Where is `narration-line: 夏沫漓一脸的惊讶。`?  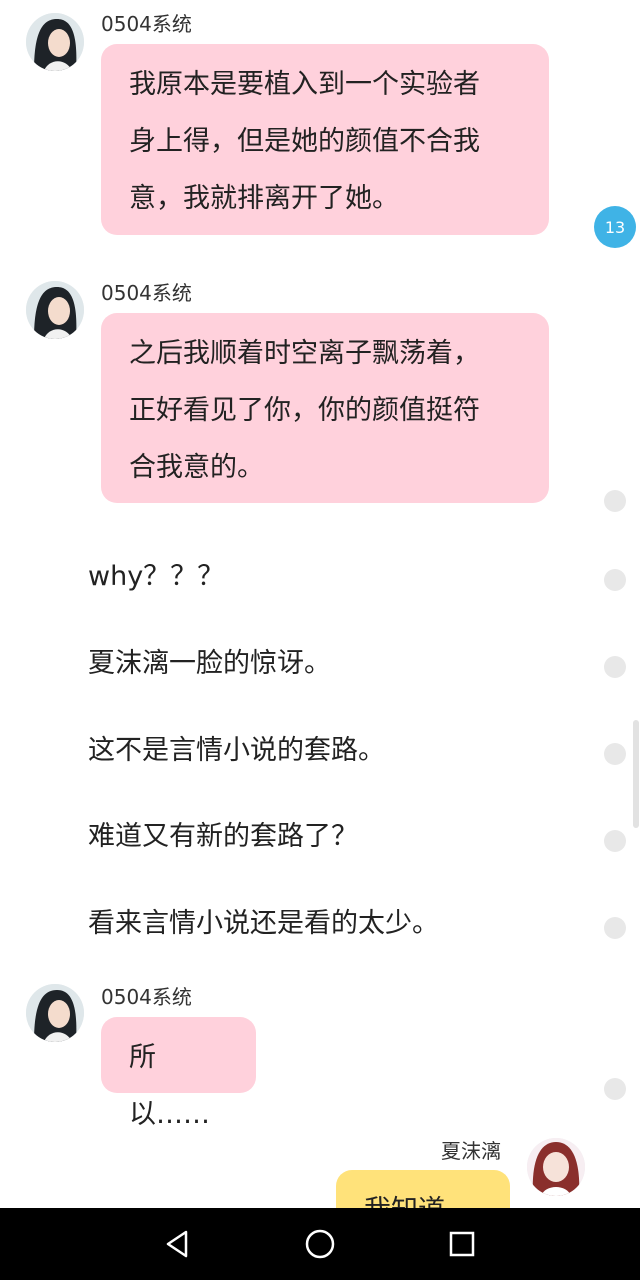 narration-line: 夏沫漓一脸的惊讶。 is located at coordinates (209, 663).